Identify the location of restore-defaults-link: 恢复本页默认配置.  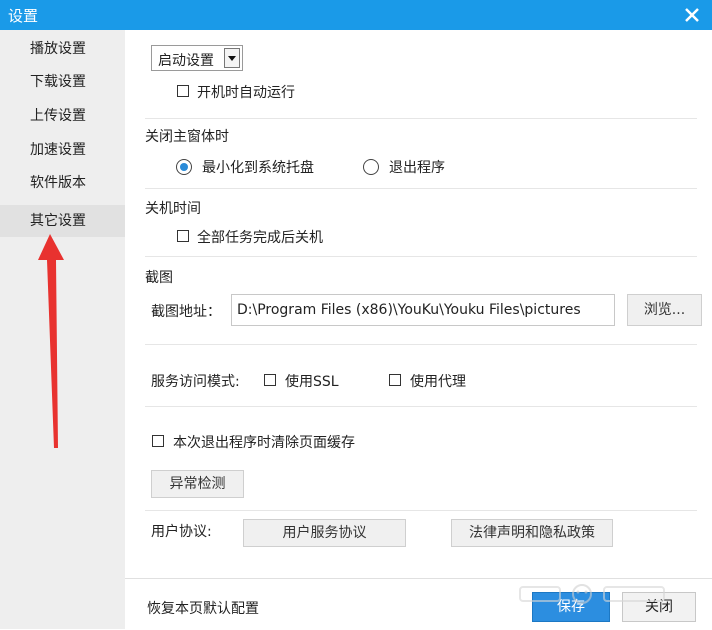
(203, 608).